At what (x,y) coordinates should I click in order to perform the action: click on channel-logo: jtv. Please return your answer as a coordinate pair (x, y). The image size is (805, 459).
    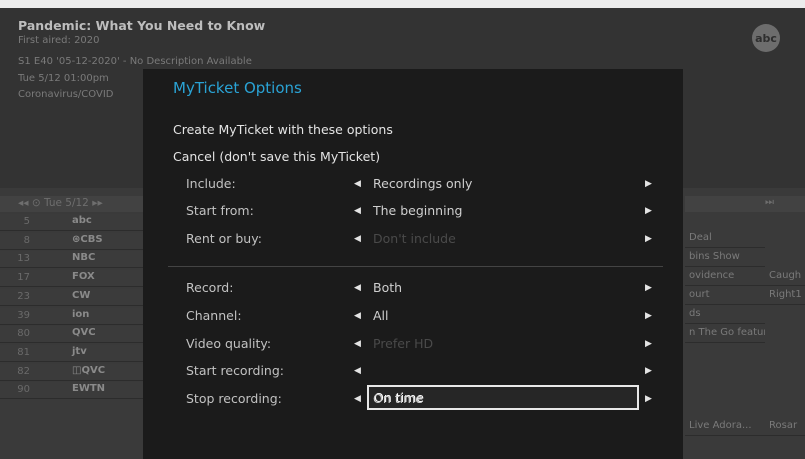
    Looking at the image, I should click on (79, 351).